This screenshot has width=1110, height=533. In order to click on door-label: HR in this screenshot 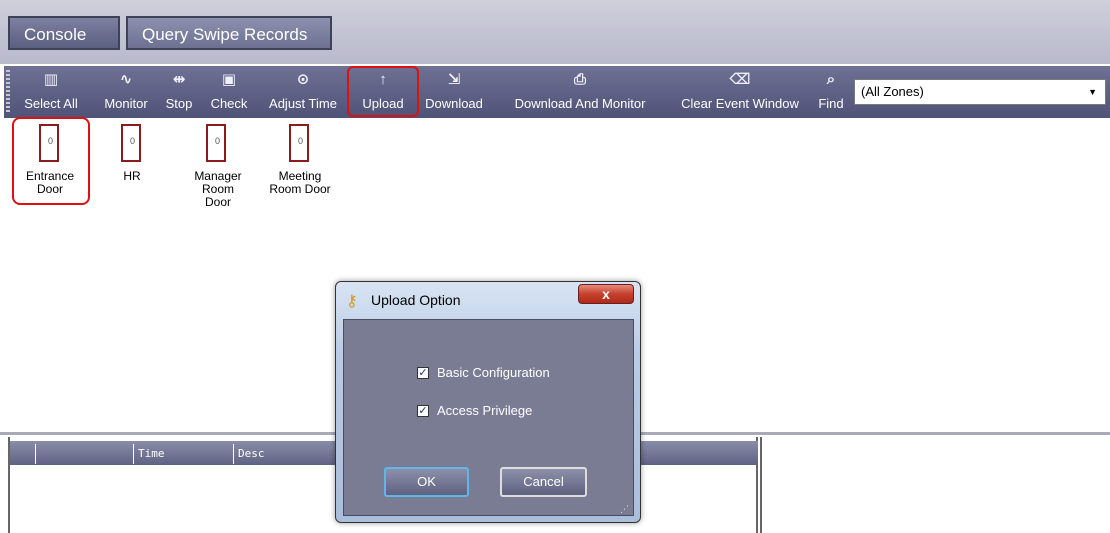, I will do `click(132, 176)`.